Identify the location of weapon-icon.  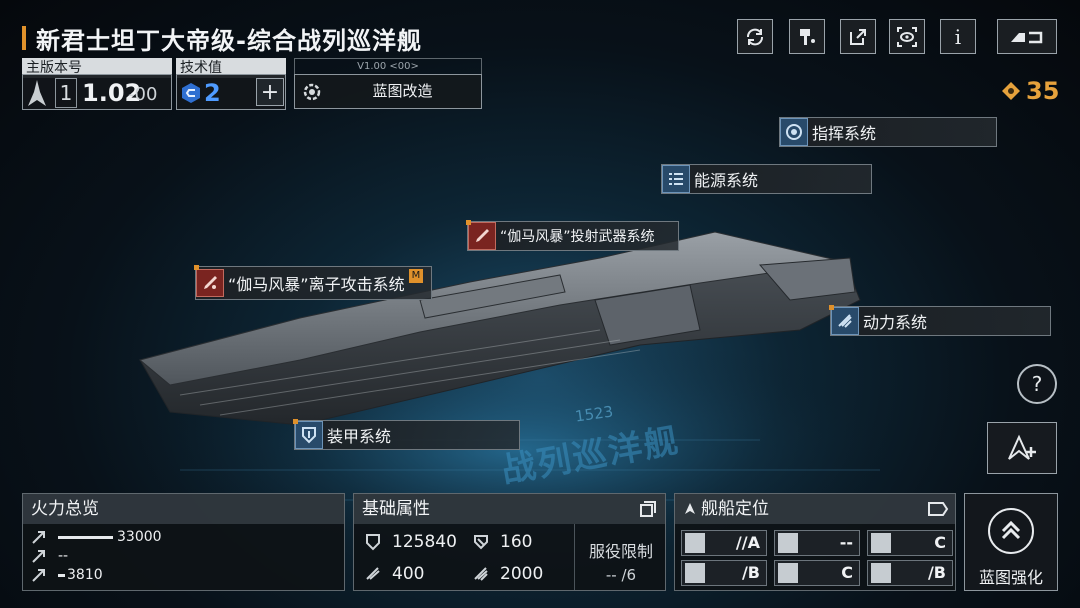
(38, 537).